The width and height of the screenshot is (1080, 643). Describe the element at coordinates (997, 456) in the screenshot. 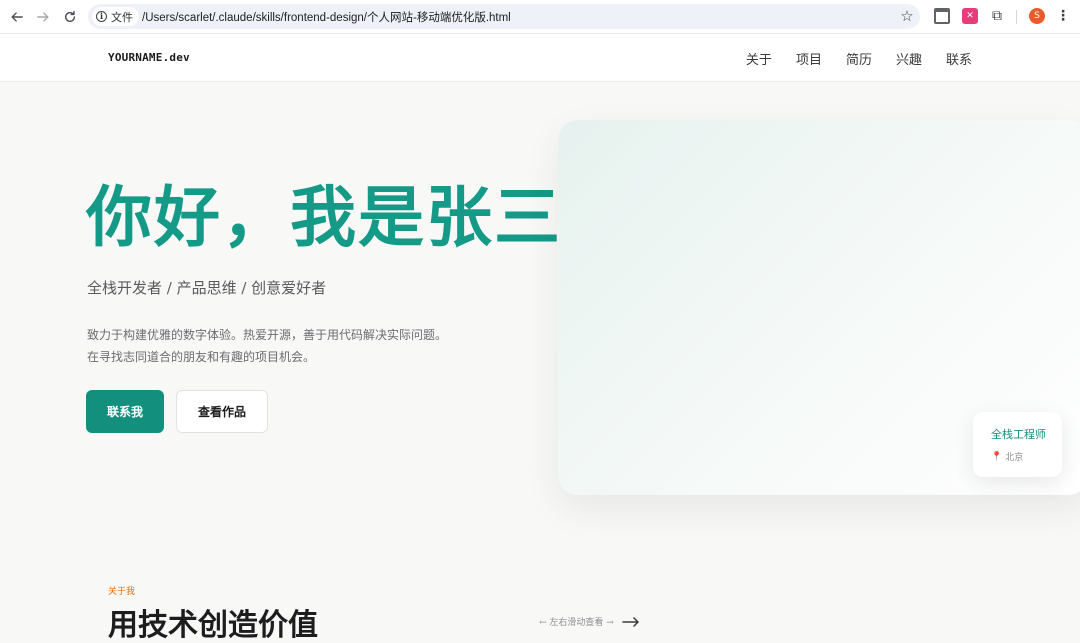

I see `location-pin-icon: 📍` at that location.